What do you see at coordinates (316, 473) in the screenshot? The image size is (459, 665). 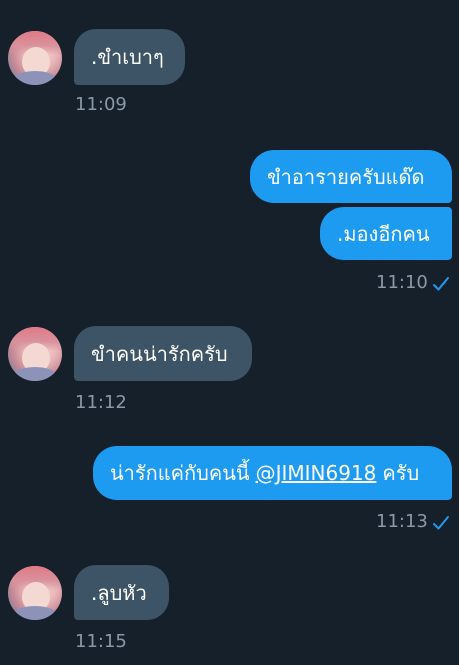 I see `user-mention-link: @JIMIN6918` at bounding box center [316, 473].